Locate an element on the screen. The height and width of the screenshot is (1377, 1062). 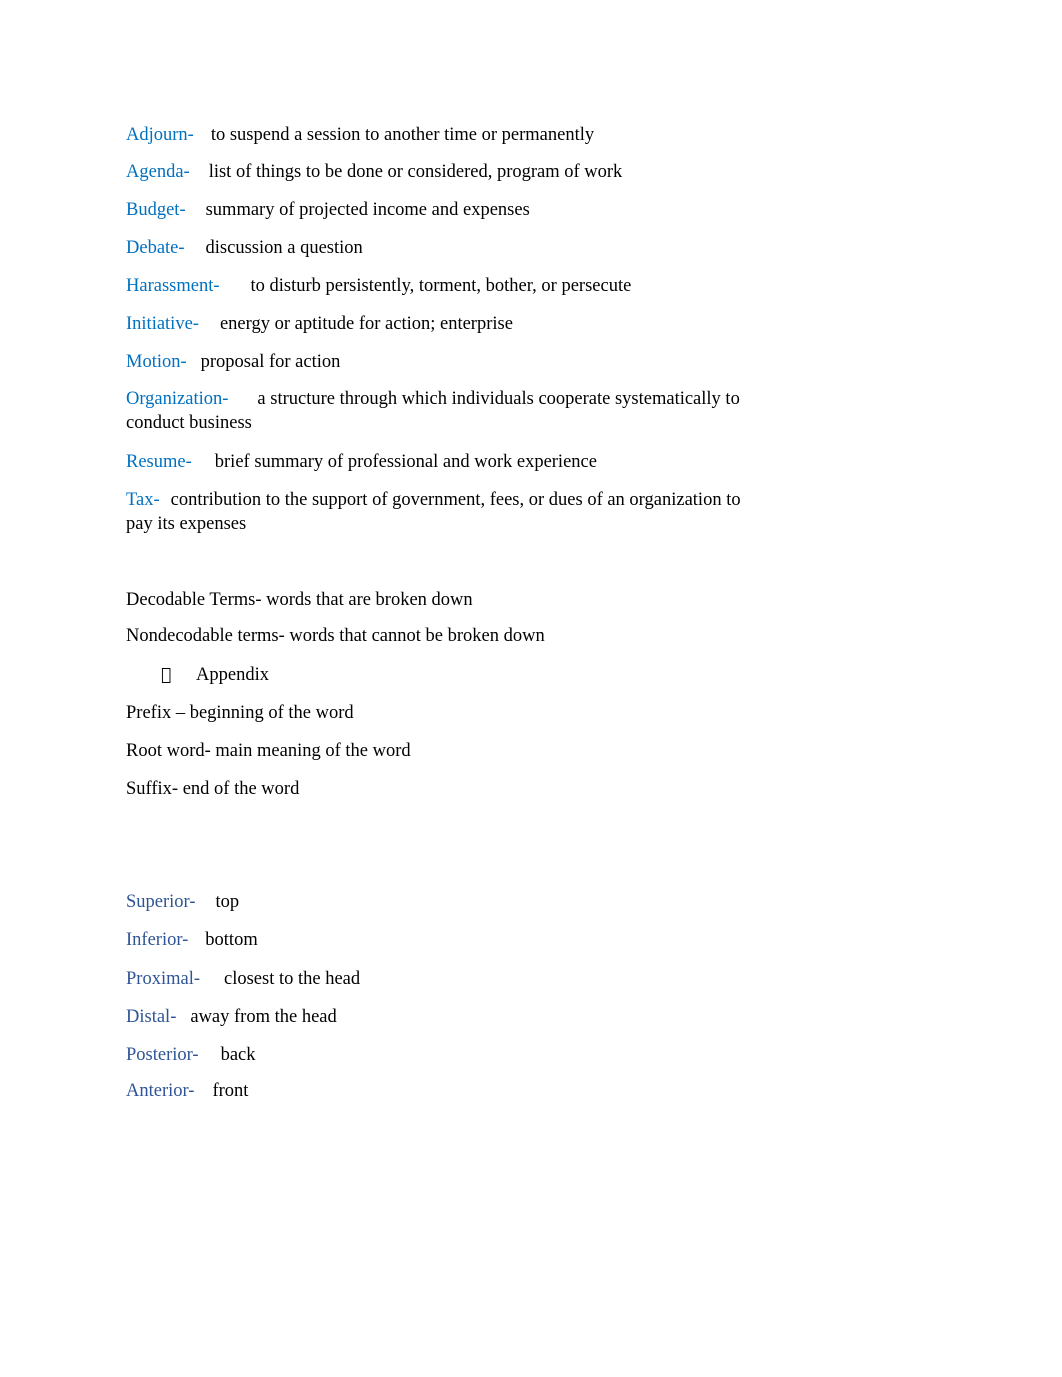
term-definition: top is located at coordinates (227, 902).